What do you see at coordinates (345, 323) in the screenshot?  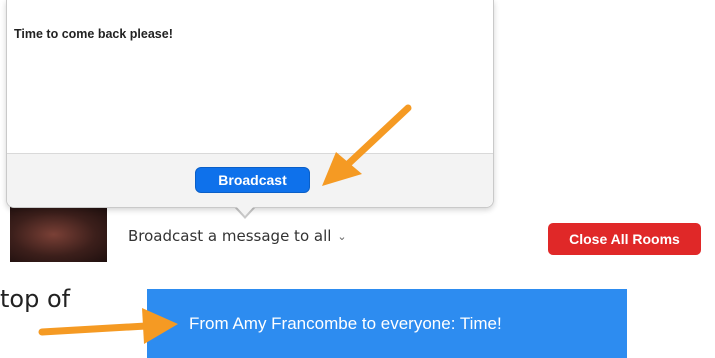 I see `notification-text: From Amy Francombe to everyone: Time!` at bounding box center [345, 323].